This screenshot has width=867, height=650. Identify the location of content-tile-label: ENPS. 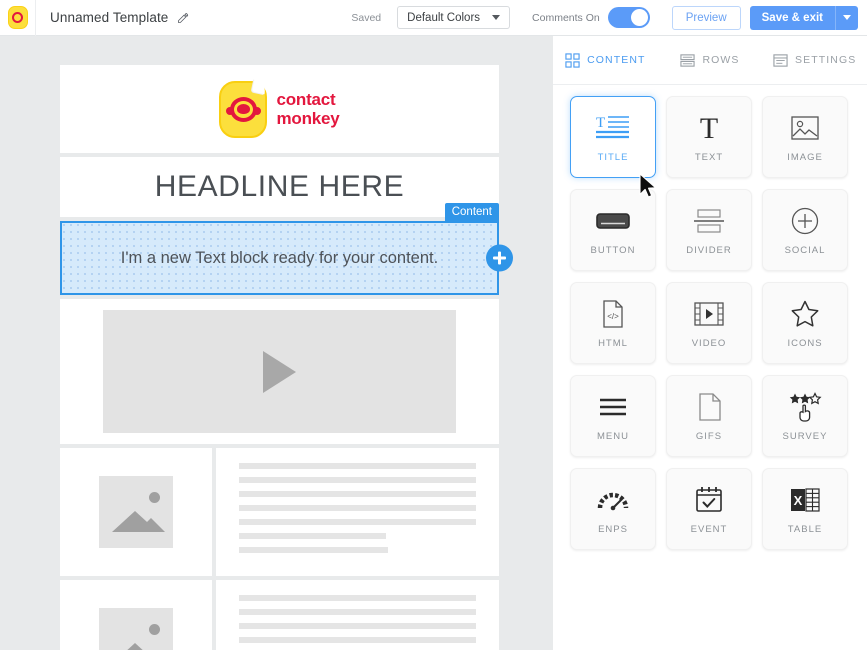
(613, 529).